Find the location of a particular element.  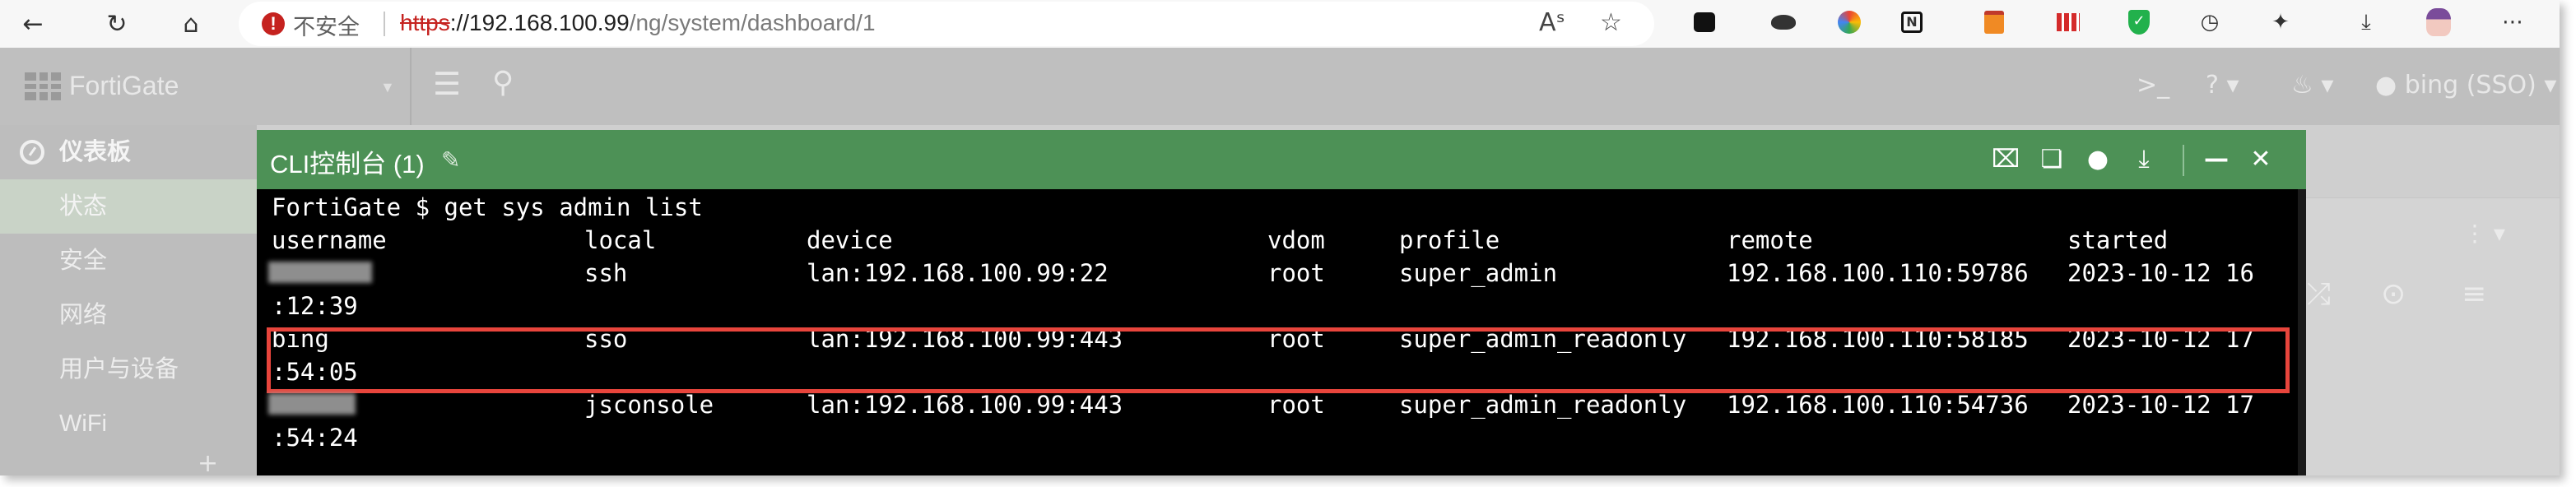

extension-notion-icon: N is located at coordinates (1911, 22).